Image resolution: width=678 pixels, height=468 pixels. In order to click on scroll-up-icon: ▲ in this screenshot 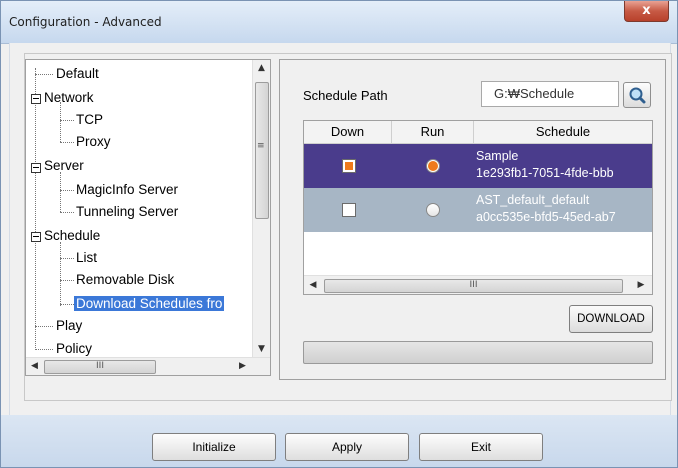, I will do `click(261, 68)`.